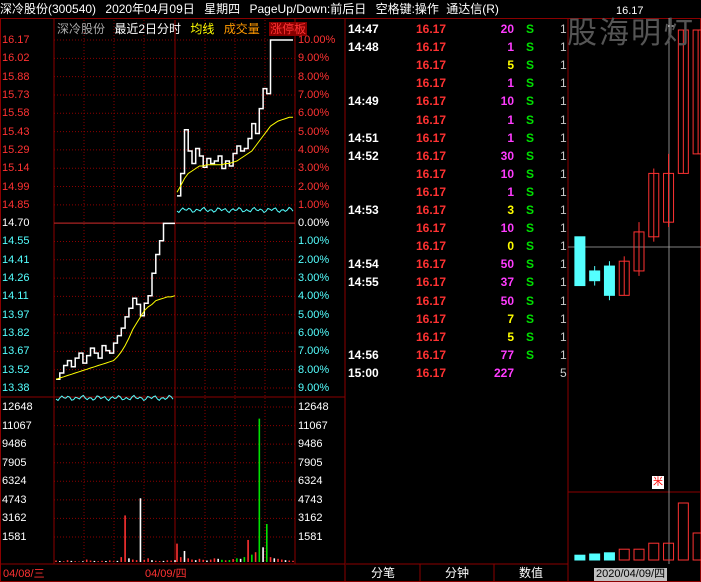 This screenshot has width=701, height=582. Describe the element at coordinates (14, 499) in the screenshot. I see `volume-tick-label: 4743` at that location.